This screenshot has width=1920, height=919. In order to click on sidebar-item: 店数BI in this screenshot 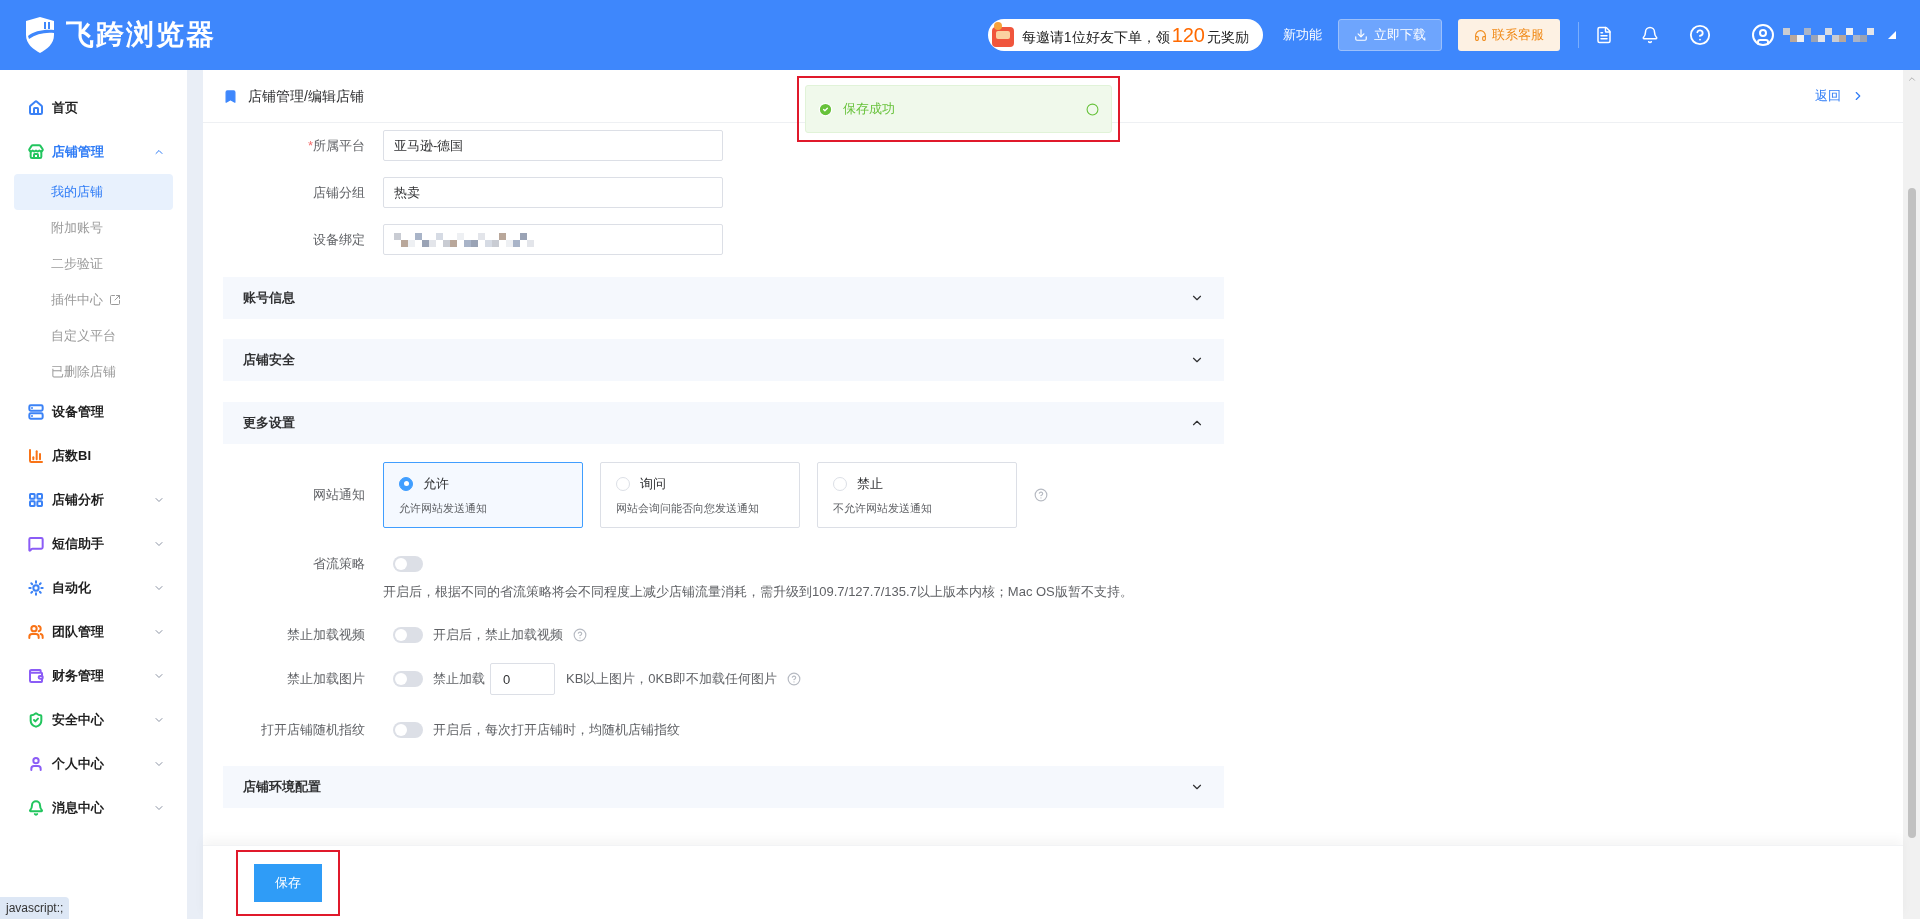, I will do `click(93, 456)`.